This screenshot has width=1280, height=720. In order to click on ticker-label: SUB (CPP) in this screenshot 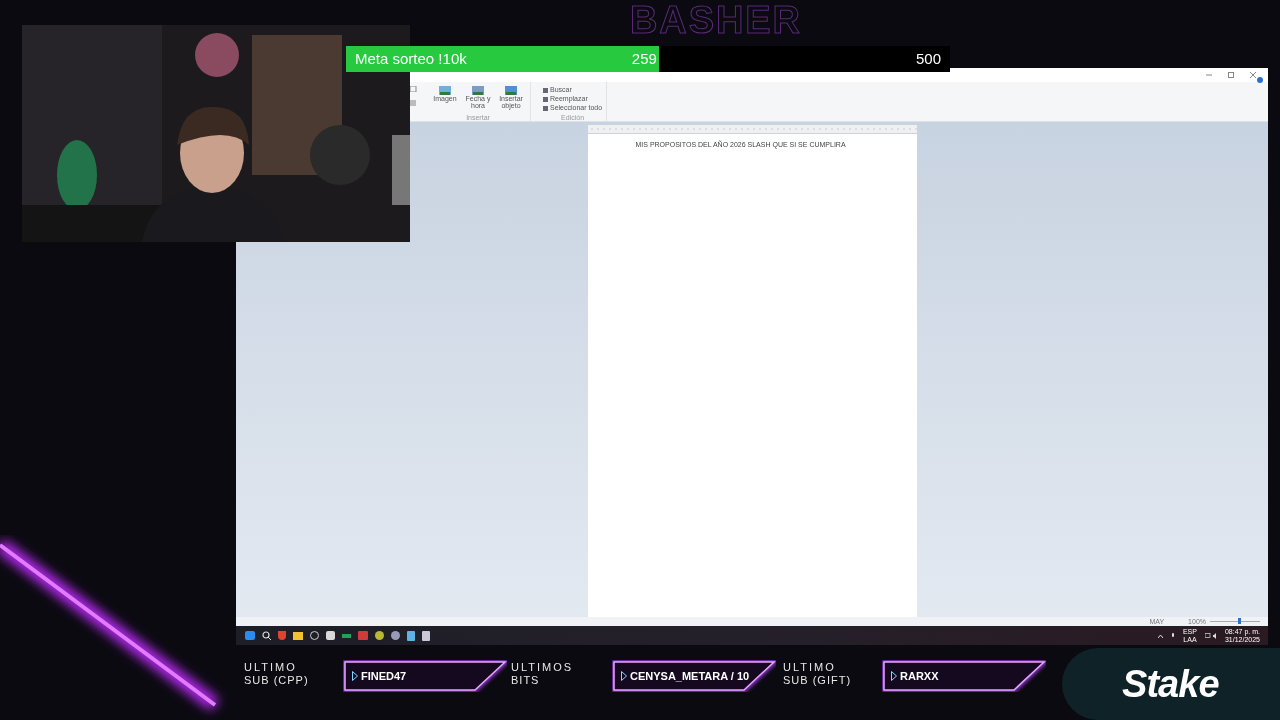, I will do `click(276, 680)`.